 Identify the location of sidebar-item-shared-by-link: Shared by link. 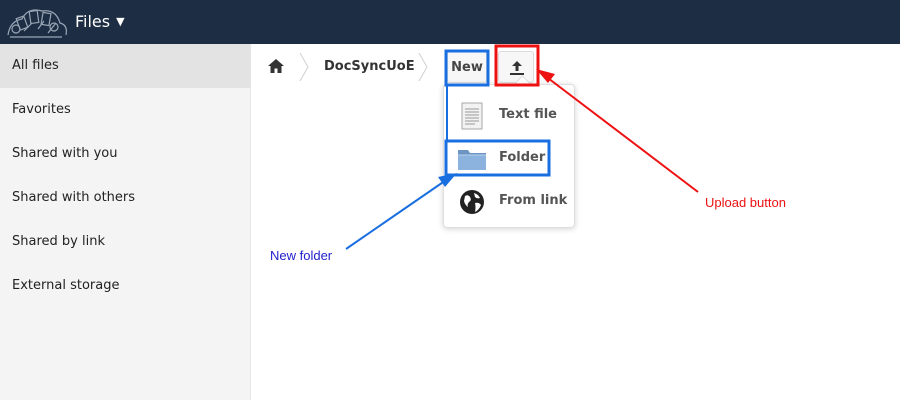
(125, 242).